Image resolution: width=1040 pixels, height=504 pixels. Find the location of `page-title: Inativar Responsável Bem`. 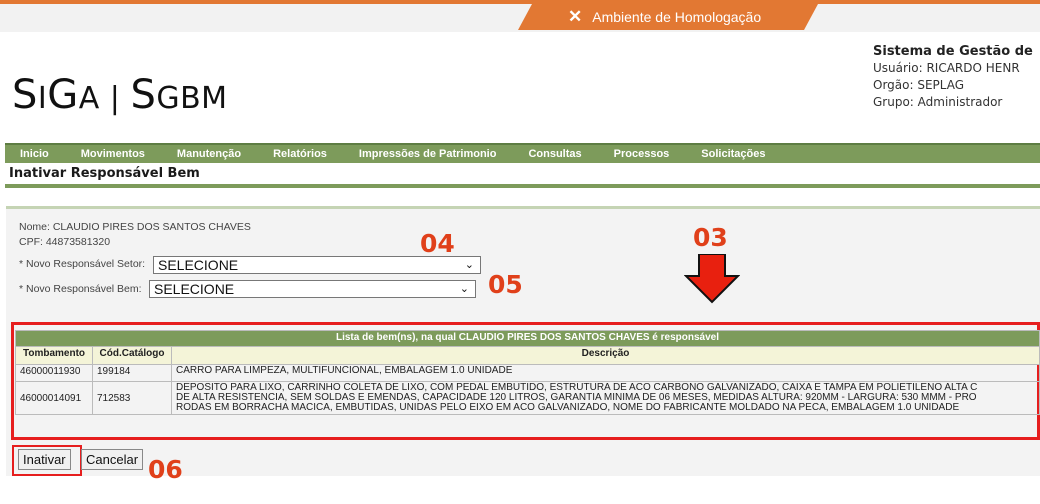

page-title: Inativar Responsável Bem is located at coordinates (104, 173).